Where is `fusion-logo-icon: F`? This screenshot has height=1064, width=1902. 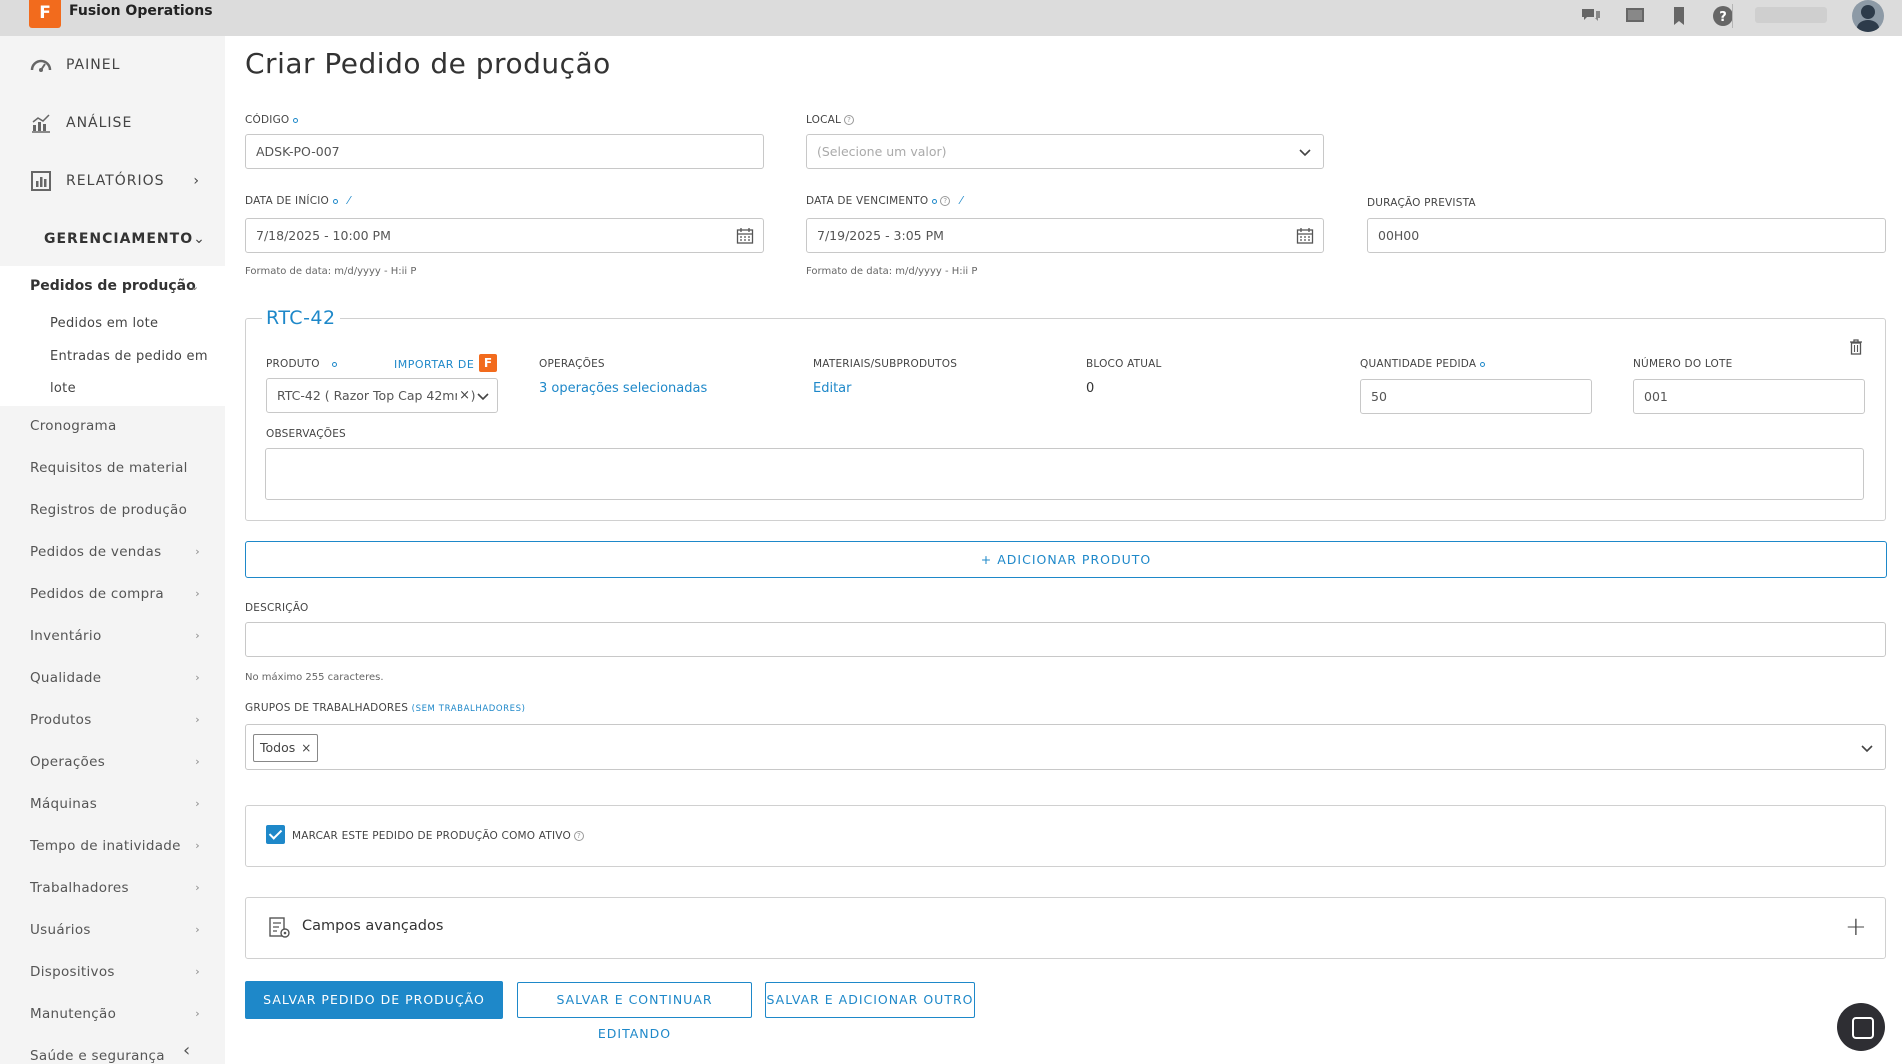
fusion-logo-icon: F is located at coordinates (488, 363).